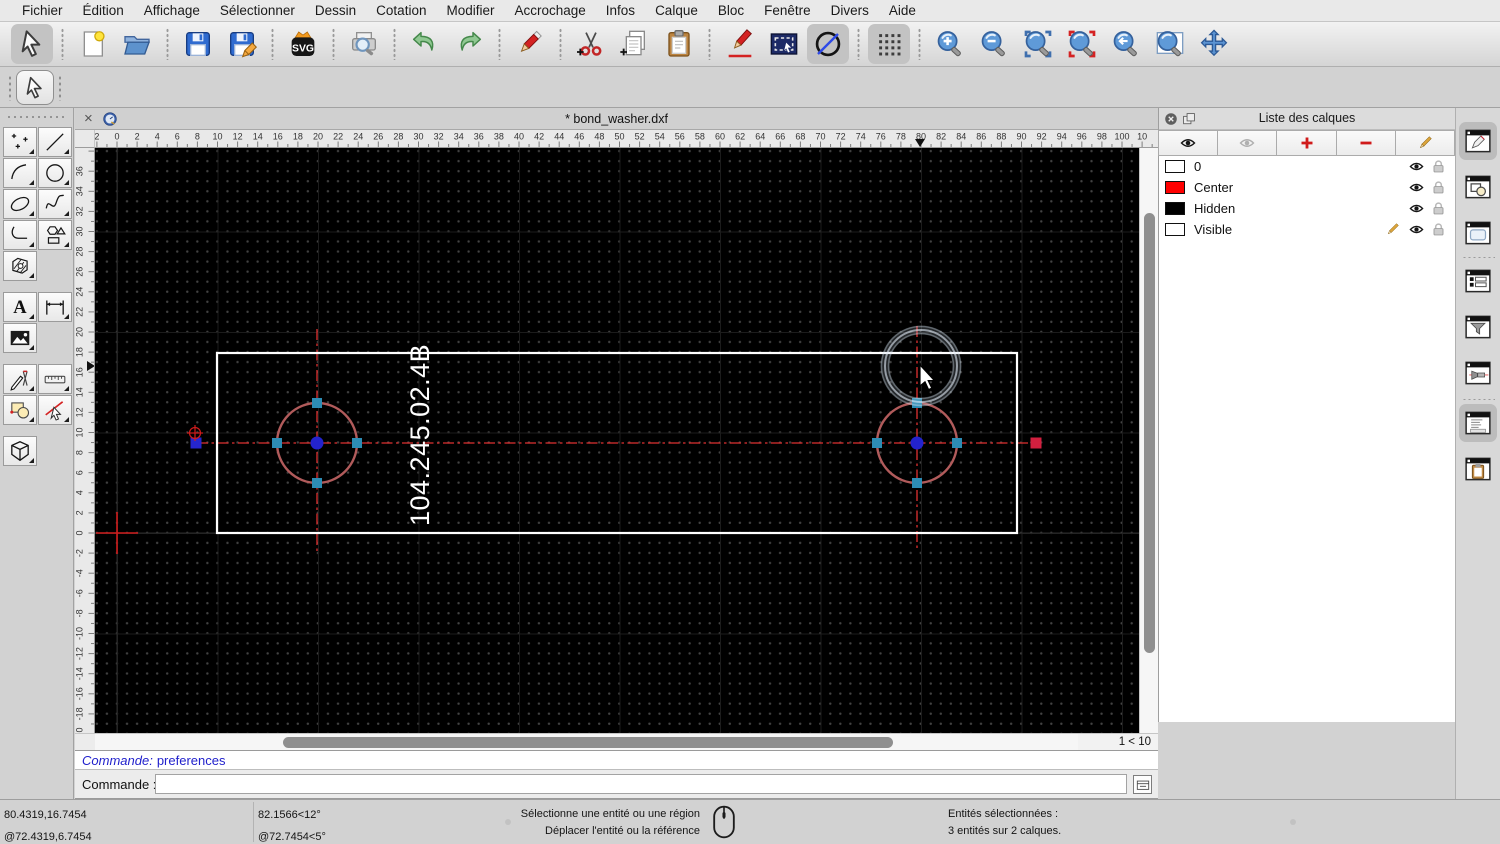 Image resolution: width=1500 pixels, height=844 pixels. Describe the element at coordinates (19, 409) in the screenshot. I see `block-tool` at that location.